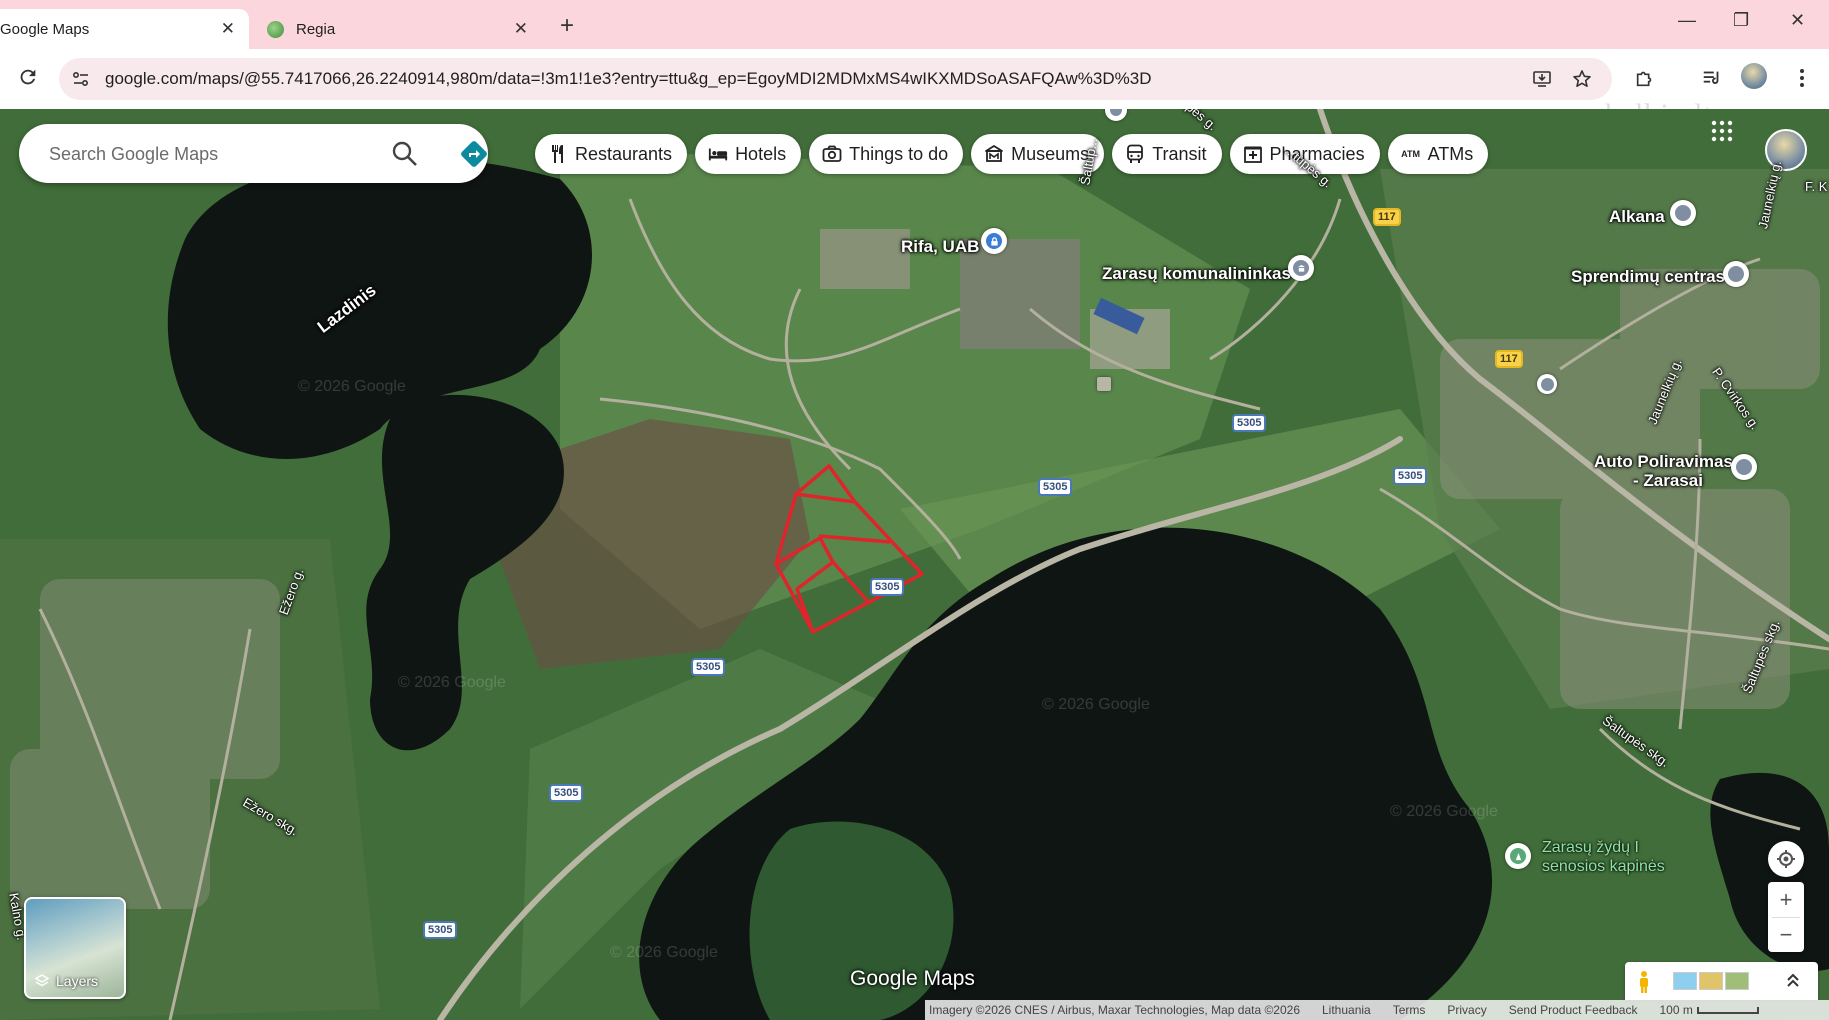  What do you see at coordinates (1590, 848) in the screenshot?
I see `place-label-kapines-line1: Zarasų žydų I` at bounding box center [1590, 848].